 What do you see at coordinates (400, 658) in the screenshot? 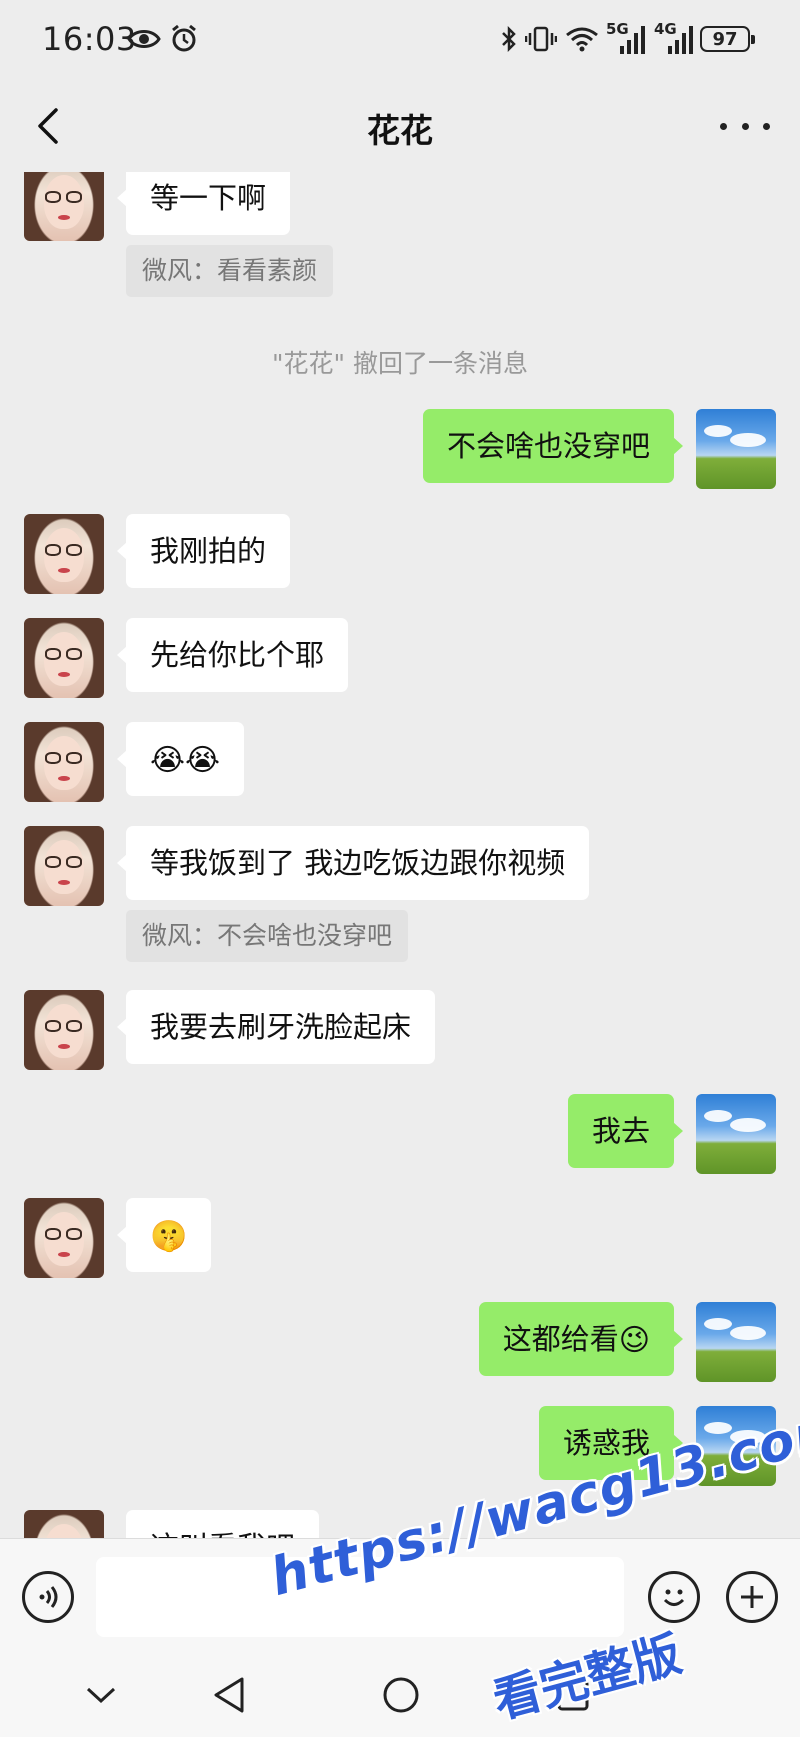
I see `message-row: 先给你比个耶` at bounding box center [400, 658].